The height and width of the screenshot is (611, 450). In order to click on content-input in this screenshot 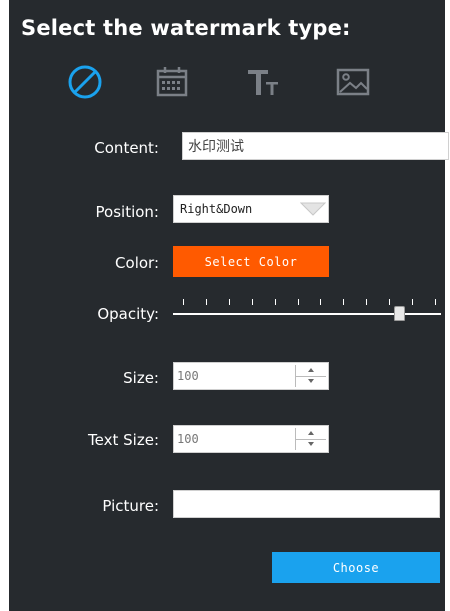, I will do `click(315, 146)`.